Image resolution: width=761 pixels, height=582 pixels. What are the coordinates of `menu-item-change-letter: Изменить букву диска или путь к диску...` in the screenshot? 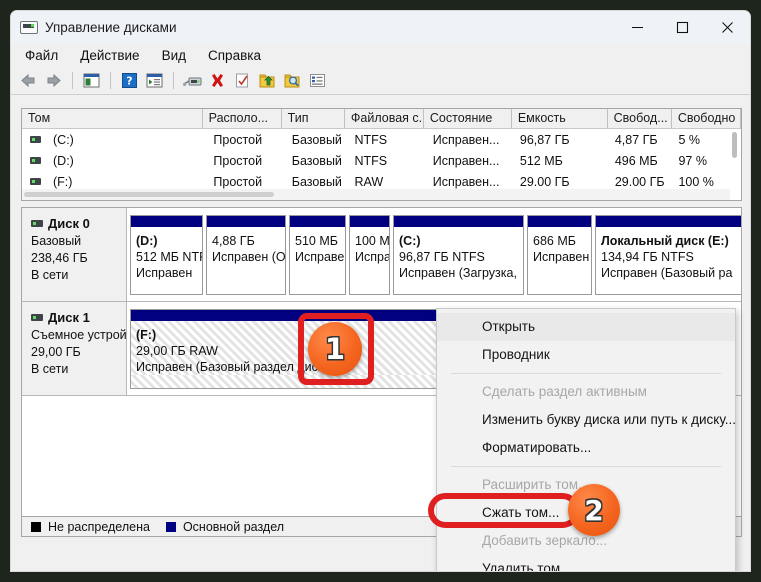 It's located at (586, 420).